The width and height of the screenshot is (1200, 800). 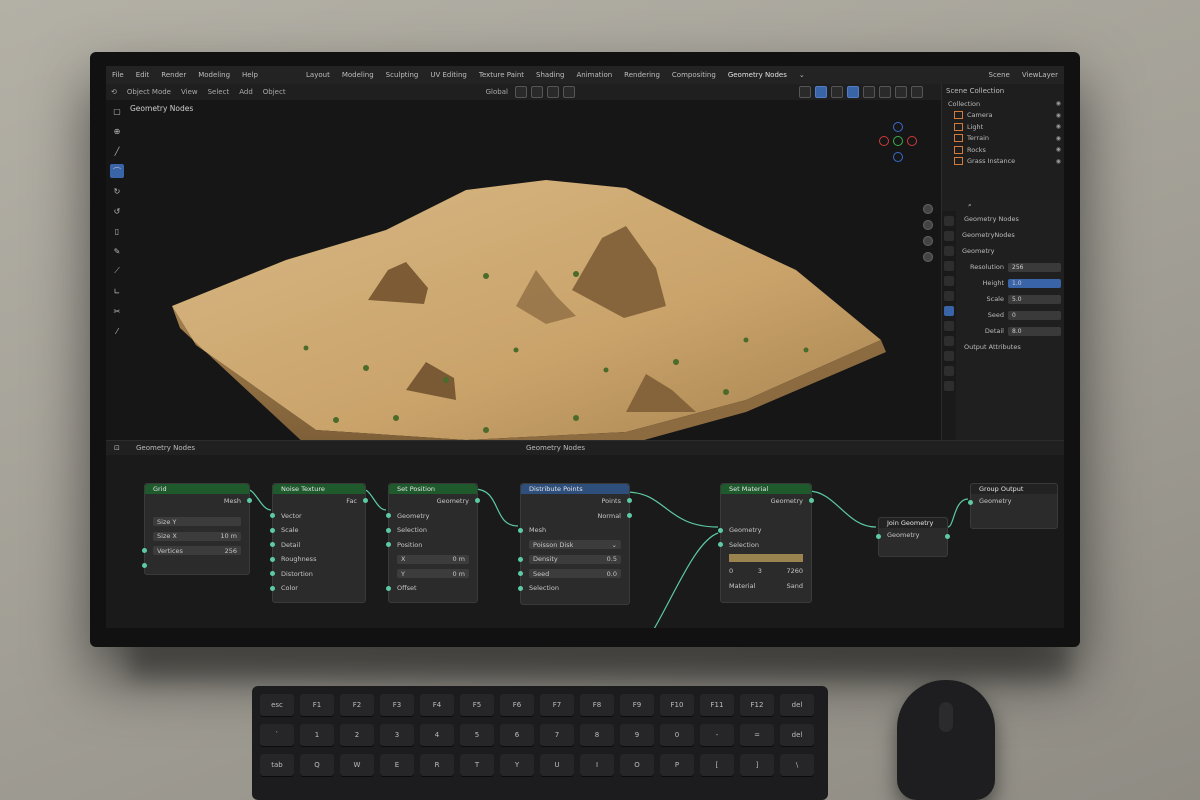 I want to click on material-selector: Sand, so click(x=795, y=586).